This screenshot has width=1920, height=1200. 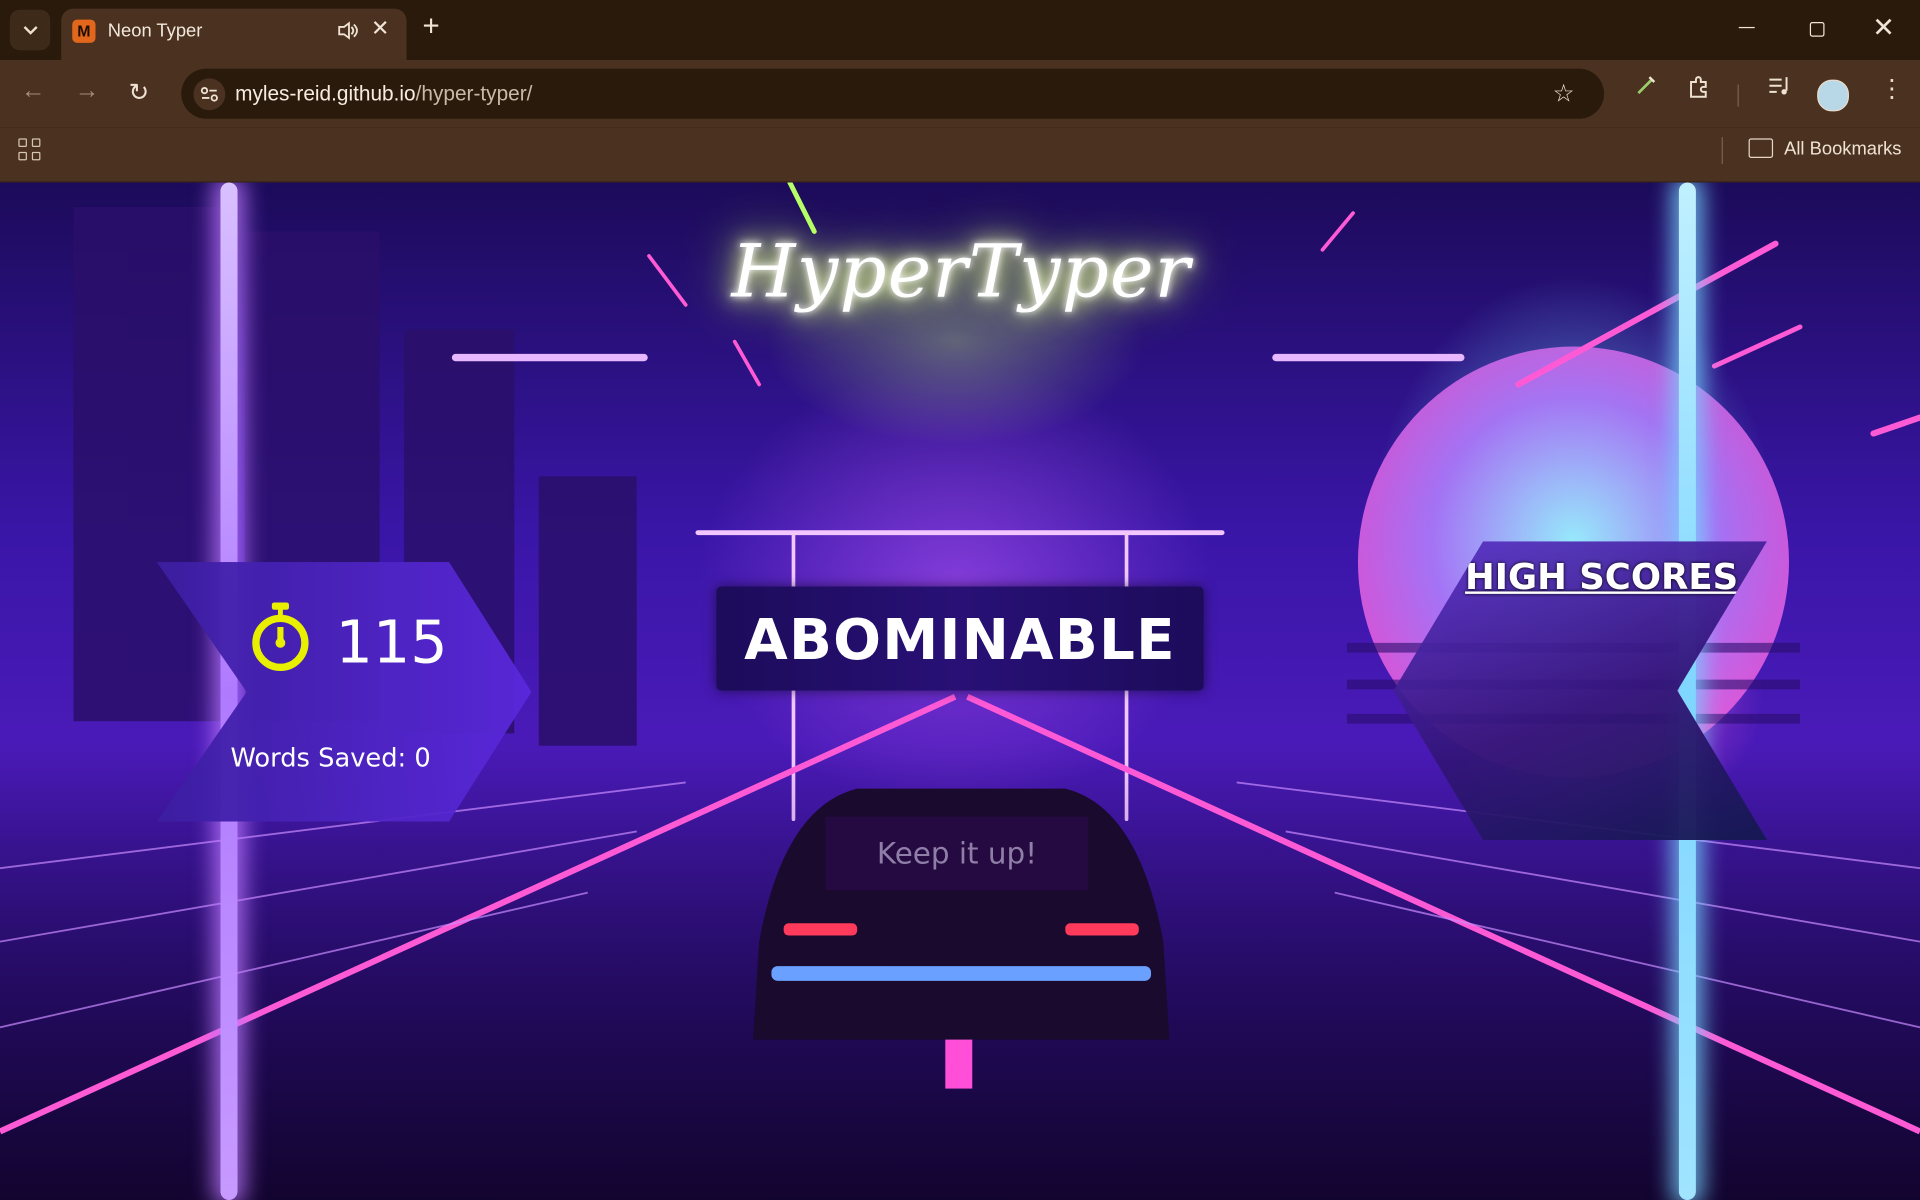 What do you see at coordinates (1646, 85) in the screenshot?
I see `pen-icon` at bounding box center [1646, 85].